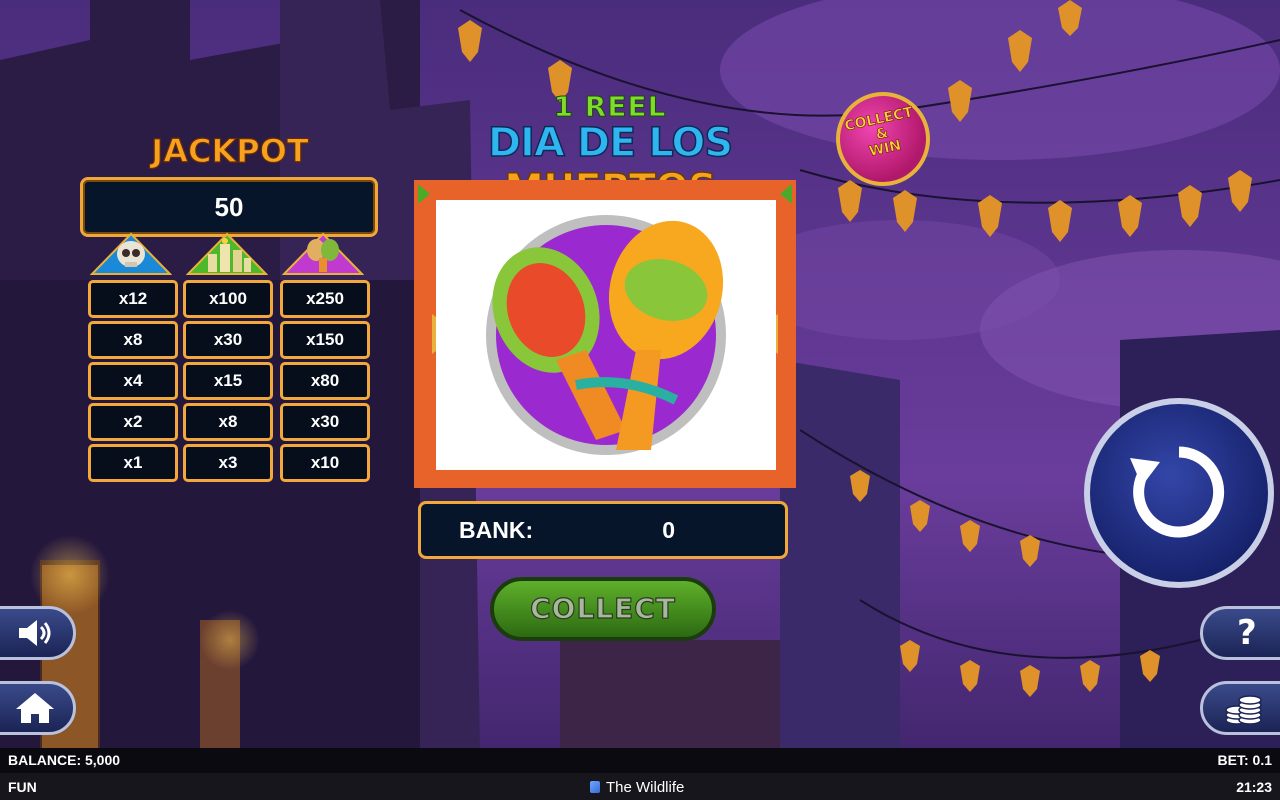  Describe the element at coordinates (325, 463) in the screenshot. I see `multiplier-cell: x10` at that location.